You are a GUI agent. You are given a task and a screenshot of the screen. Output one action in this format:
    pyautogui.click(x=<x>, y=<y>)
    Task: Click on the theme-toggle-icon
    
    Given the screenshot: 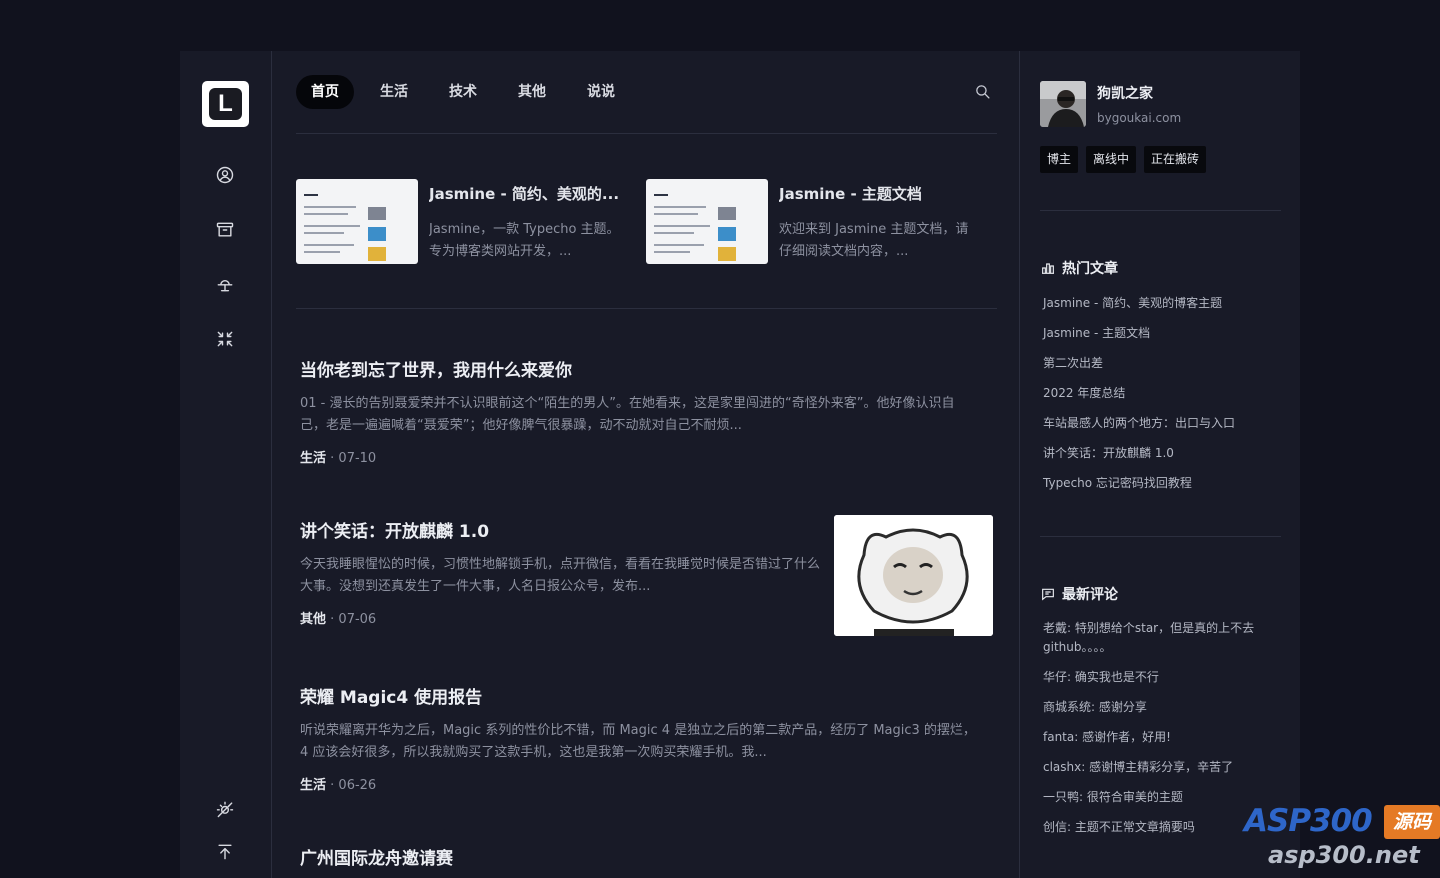 What is the action you would take?
    pyautogui.click(x=225, y=809)
    